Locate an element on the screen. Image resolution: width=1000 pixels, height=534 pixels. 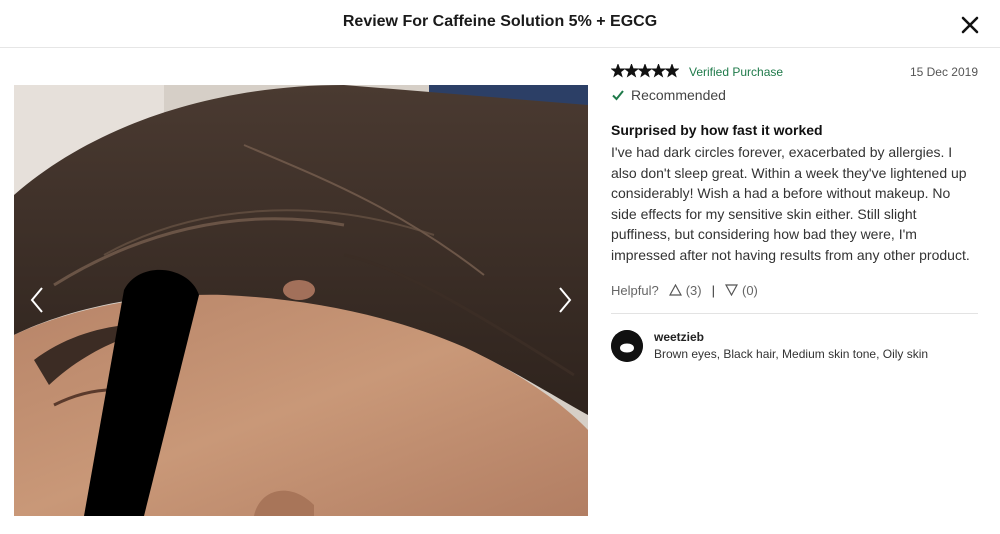
avatar is located at coordinates (627, 346).